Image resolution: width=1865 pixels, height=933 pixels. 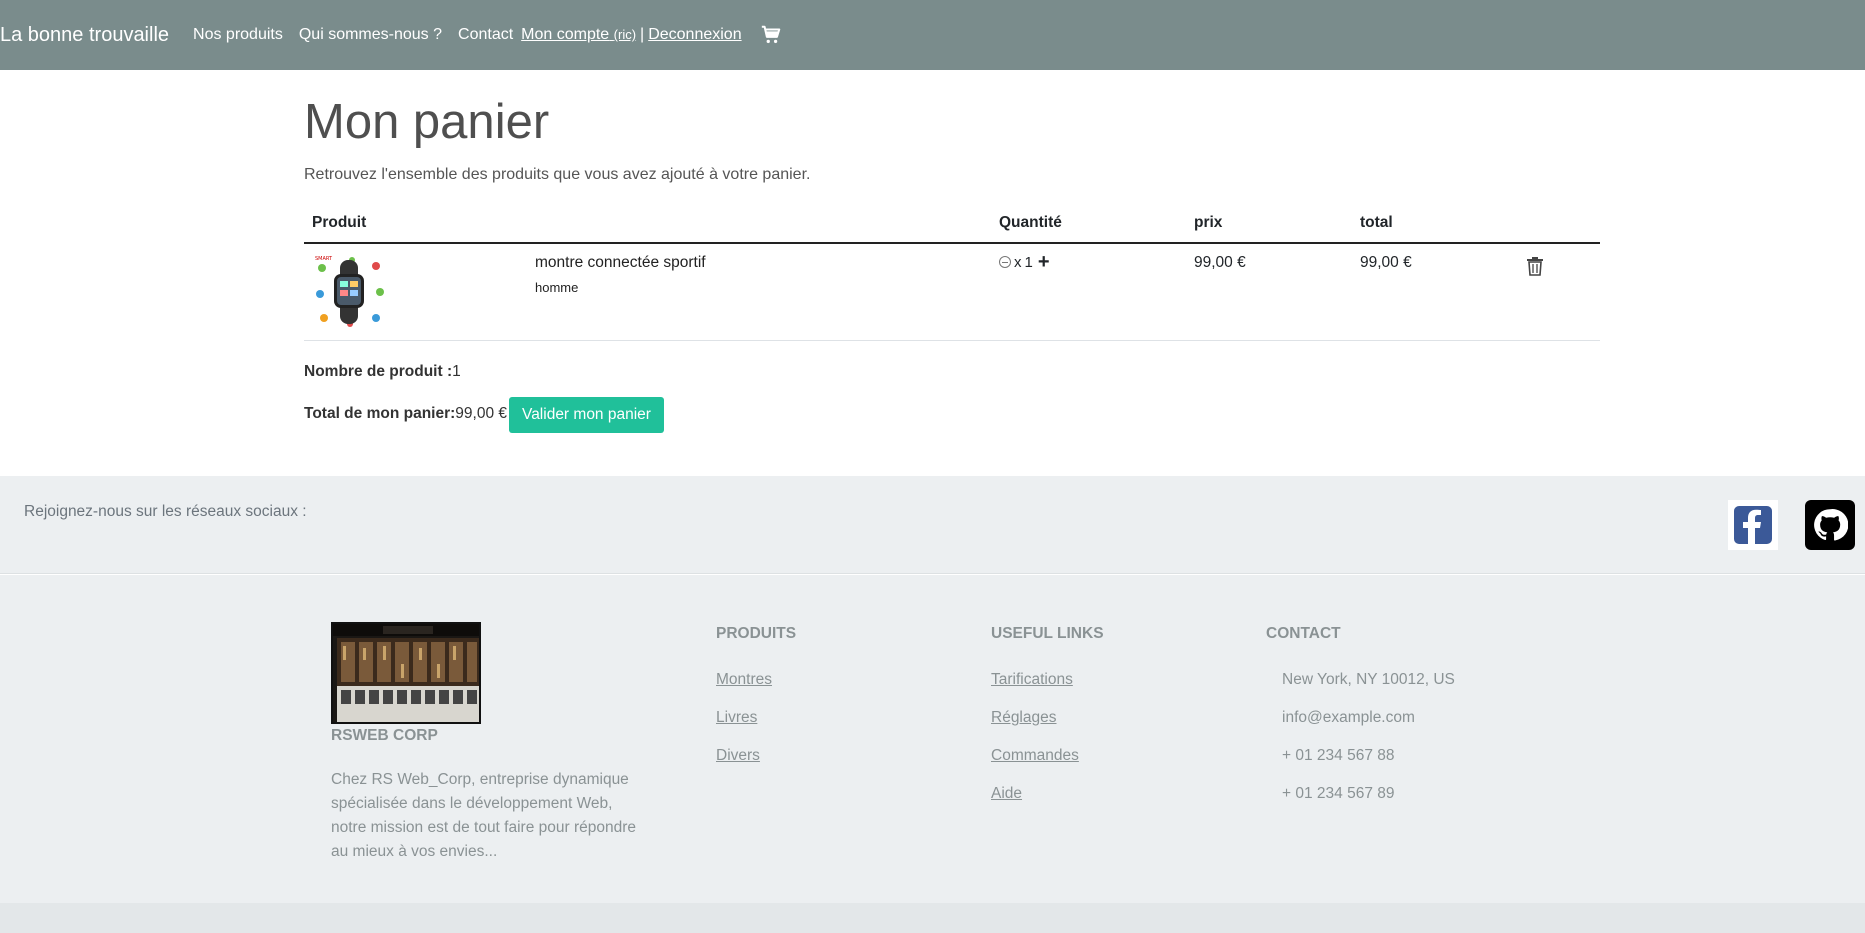 I want to click on contact-fax: + 01 234 567 89, so click(x=1338, y=793).